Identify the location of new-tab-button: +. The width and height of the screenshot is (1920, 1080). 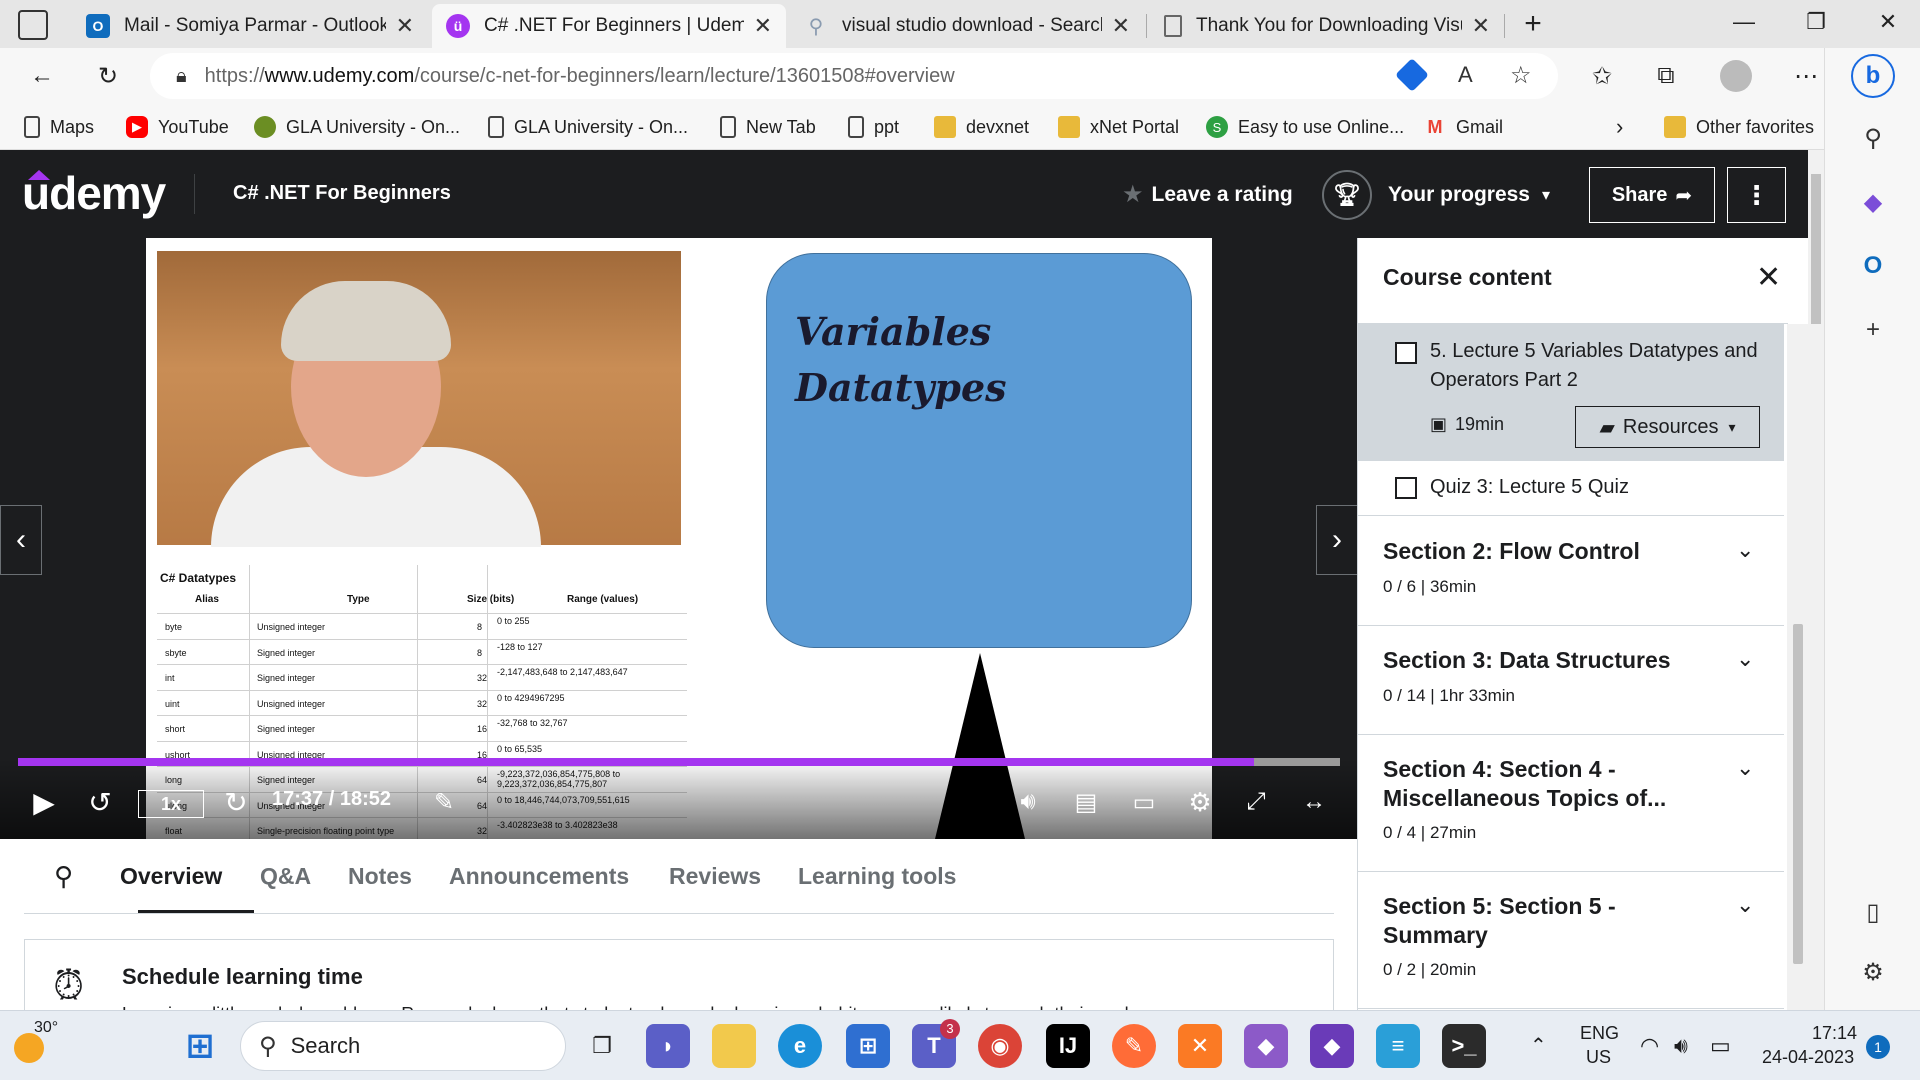
(1533, 24).